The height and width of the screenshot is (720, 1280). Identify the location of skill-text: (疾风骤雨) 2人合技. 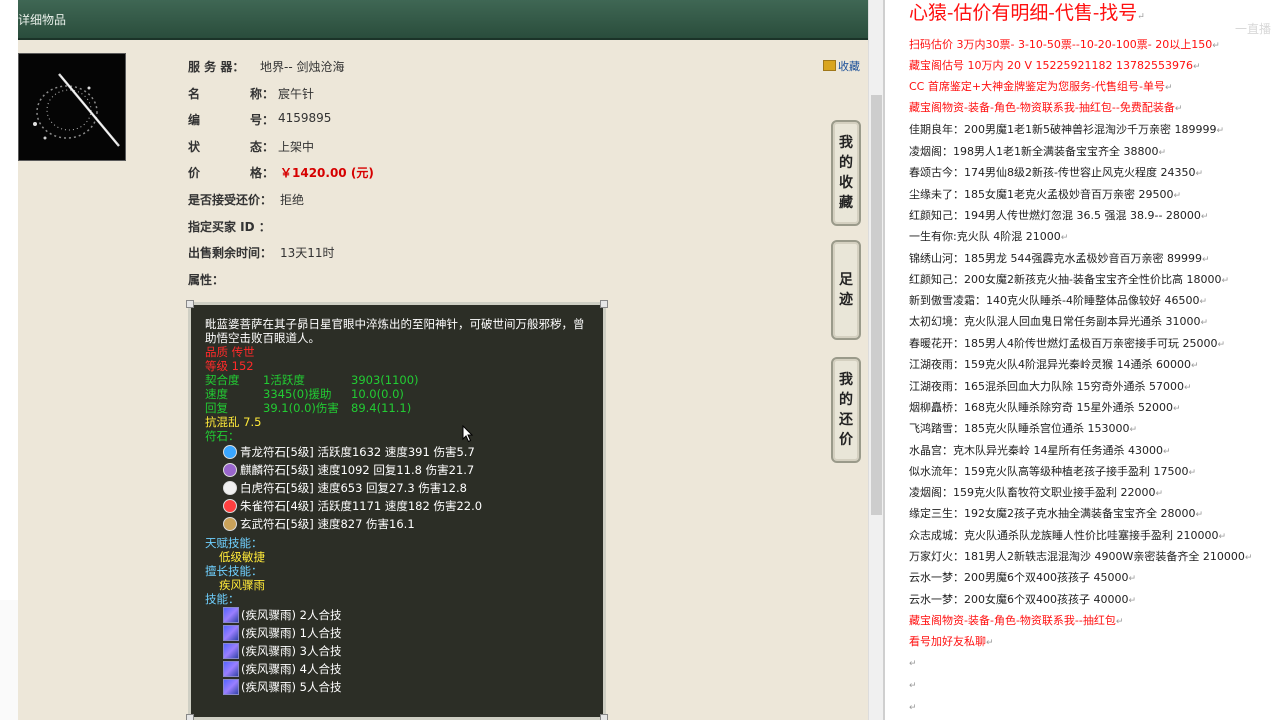
(291, 615).